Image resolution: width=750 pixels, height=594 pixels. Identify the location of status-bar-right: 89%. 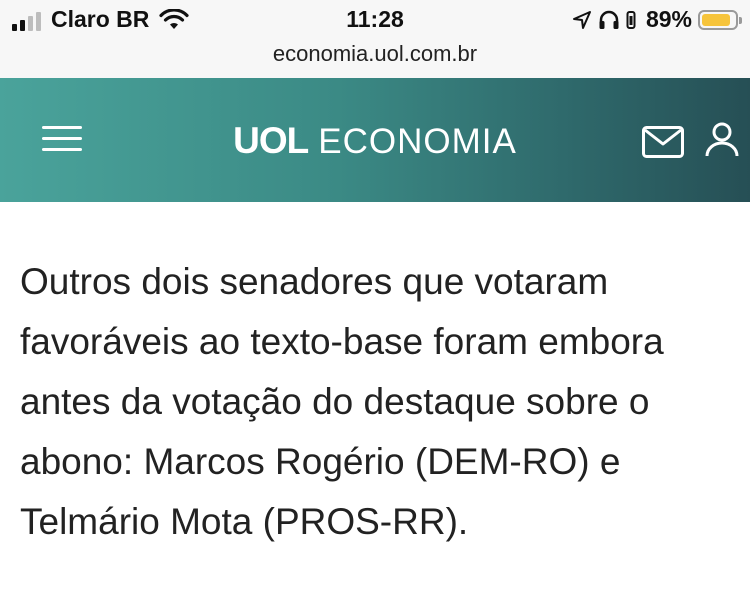
(657, 19).